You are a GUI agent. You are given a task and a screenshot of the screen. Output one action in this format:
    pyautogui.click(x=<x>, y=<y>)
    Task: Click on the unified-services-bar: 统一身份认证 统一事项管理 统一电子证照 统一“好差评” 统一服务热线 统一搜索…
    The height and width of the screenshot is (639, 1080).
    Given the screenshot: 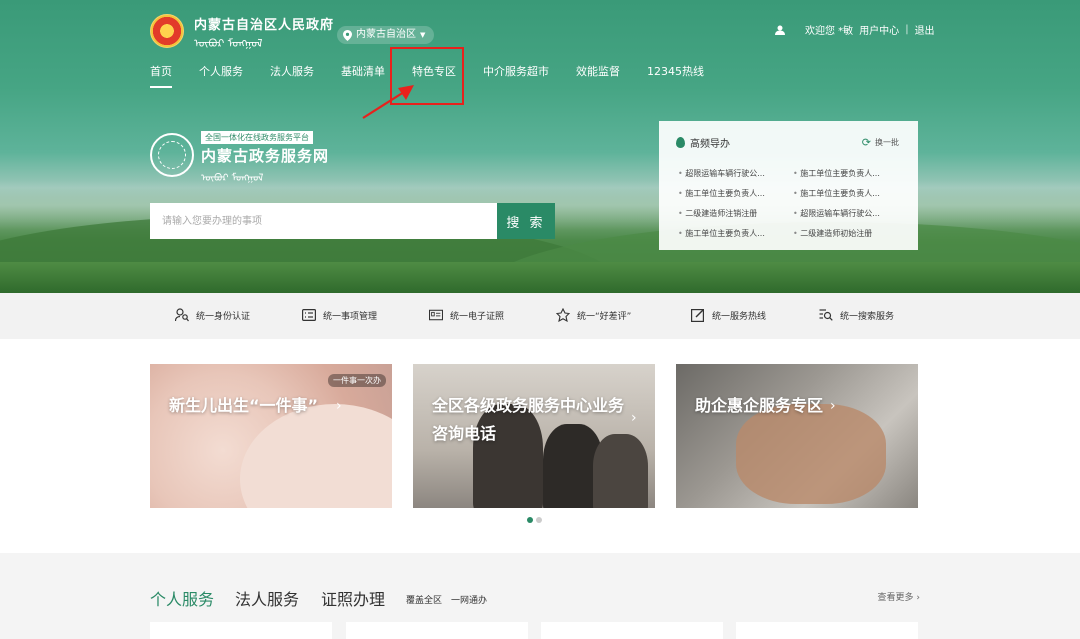 What is the action you would take?
    pyautogui.click(x=540, y=316)
    